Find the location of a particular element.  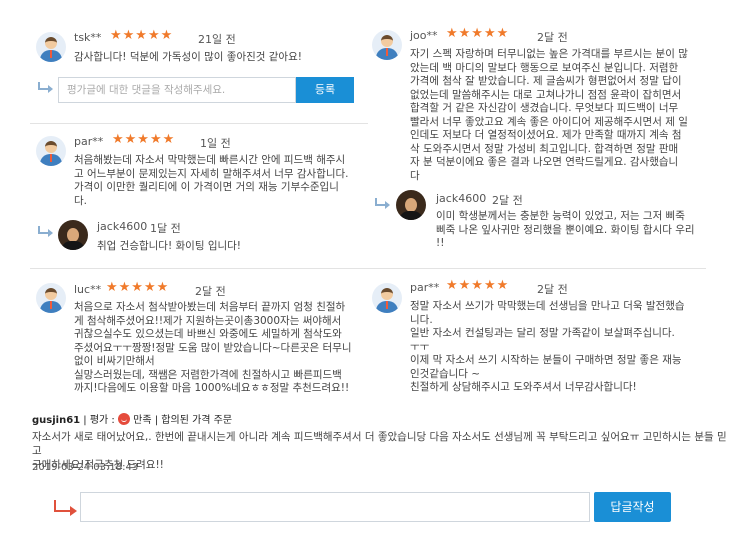

rating-label: | 평가 : is located at coordinates (99, 420).